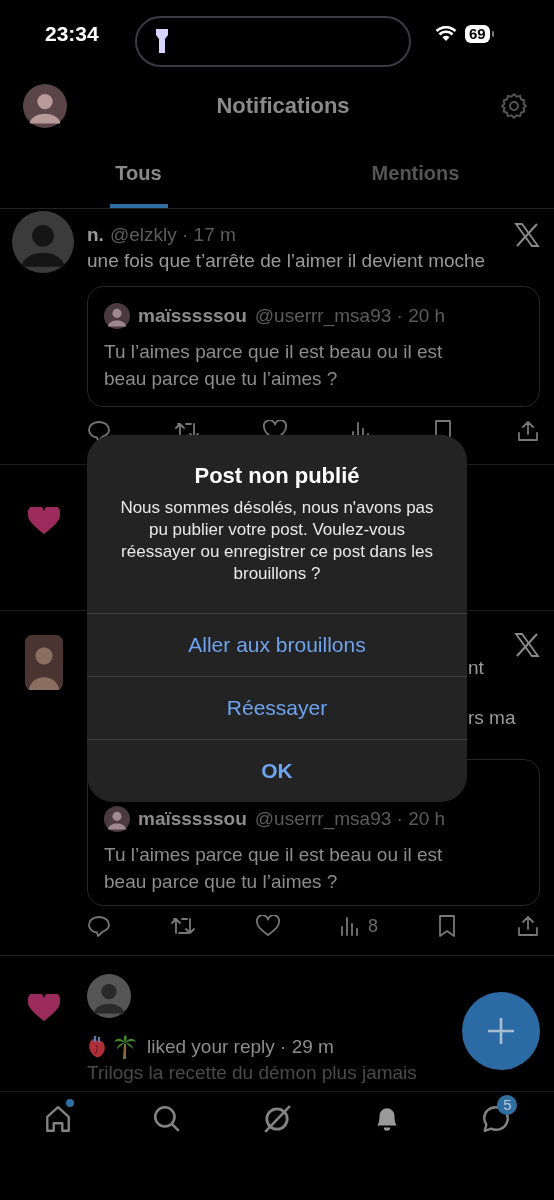 This screenshot has height=1200, width=554. Describe the element at coordinates (507, 1105) in the screenshot. I see `unread-count: 5` at that location.